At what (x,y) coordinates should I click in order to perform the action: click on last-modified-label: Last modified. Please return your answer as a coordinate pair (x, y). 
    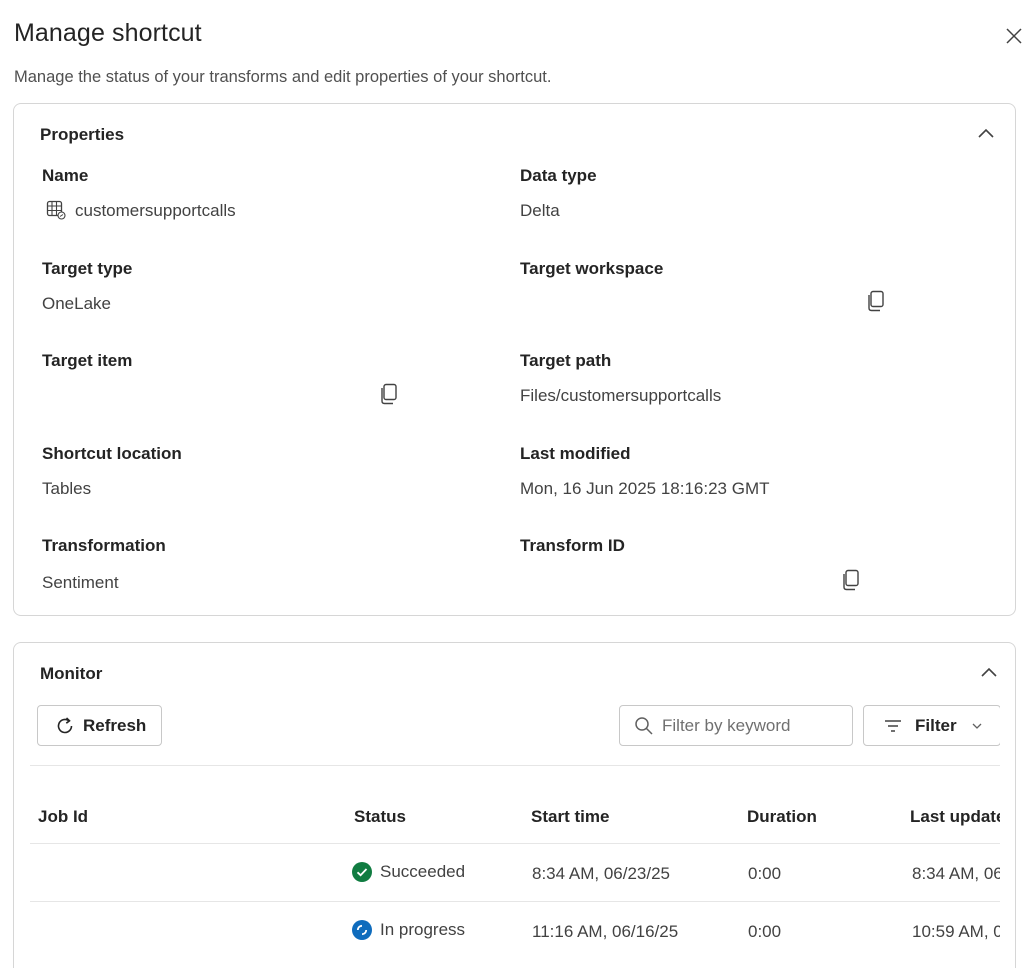
    Looking at the image, I should click on (575, 453).